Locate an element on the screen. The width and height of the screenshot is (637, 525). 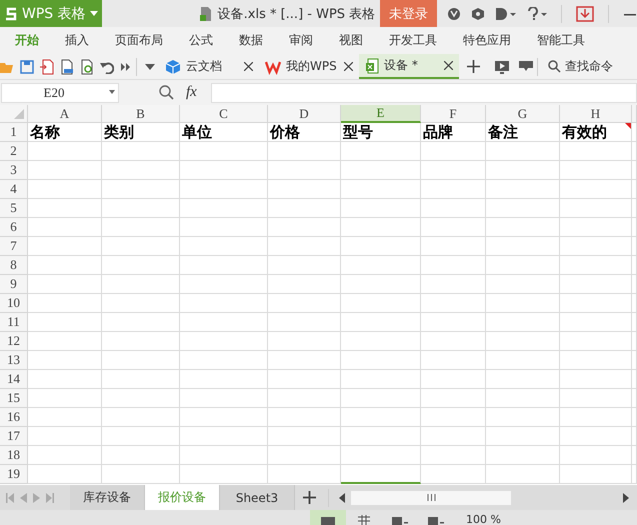
add-sheet-icon is located at coordinates (309, 497).